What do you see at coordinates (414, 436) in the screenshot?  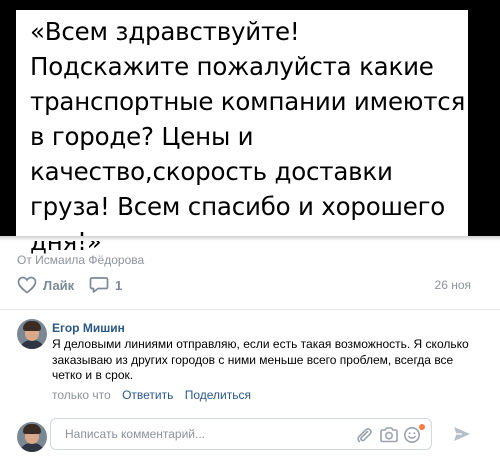 I see `emoji-icon` at bounding box center [414, 436].